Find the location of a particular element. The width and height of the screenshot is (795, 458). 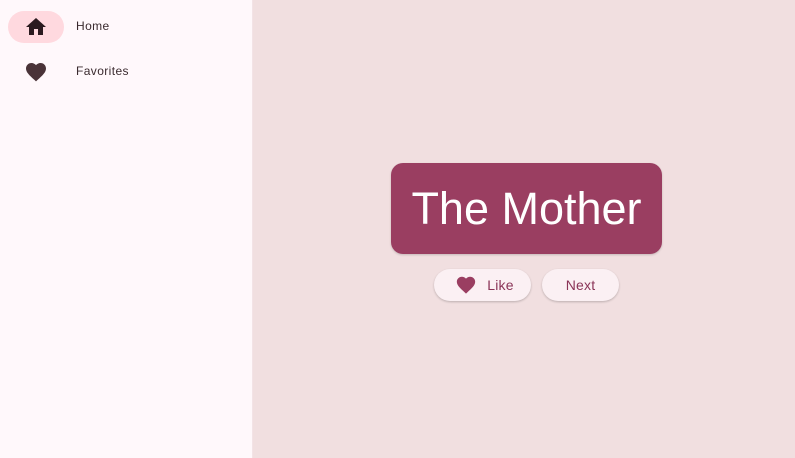

like-button: Like is located at coordinates (482, 285).